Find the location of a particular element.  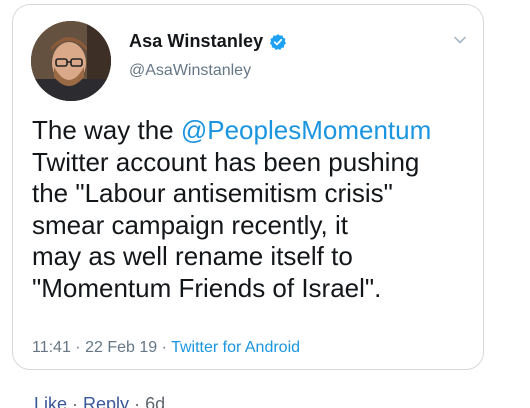

comment-actions: Like · Reply · 6d is located at coordinates (99, 401).